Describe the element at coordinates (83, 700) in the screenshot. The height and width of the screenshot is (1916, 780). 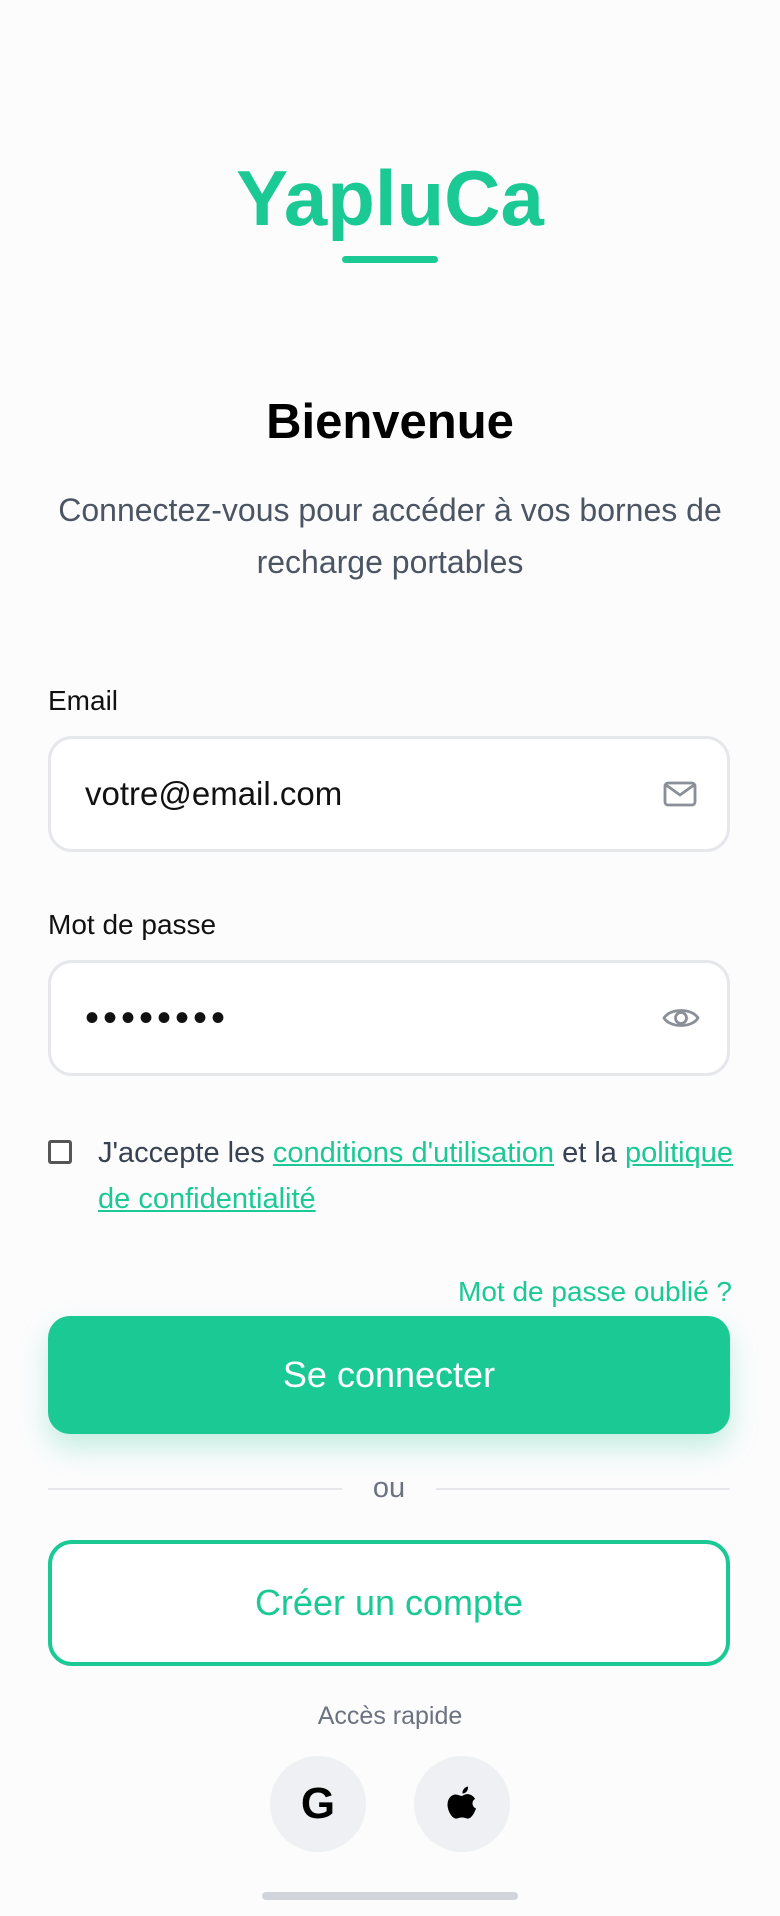
I see `email-label: Email` at that location.